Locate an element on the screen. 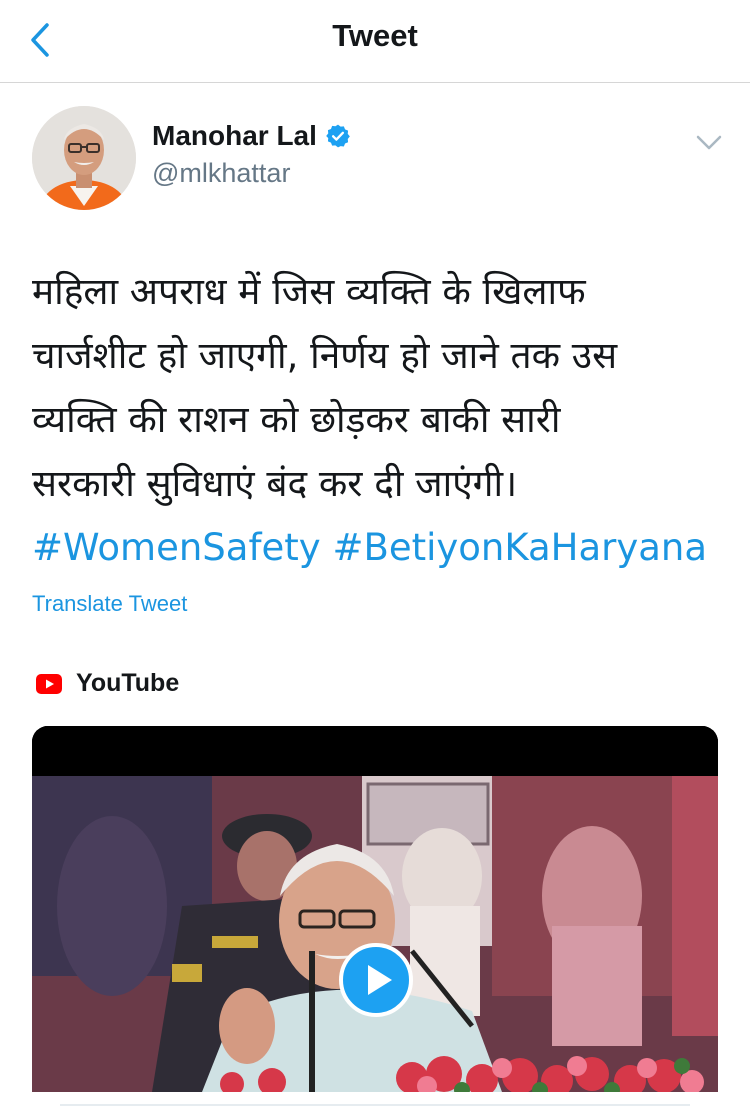 The width and height of the screenshot is (750, 1107). tweet-text-line: व्यक्ति की राशन को छोड़कर बाकी सारी is located at coordinates (296, 419).